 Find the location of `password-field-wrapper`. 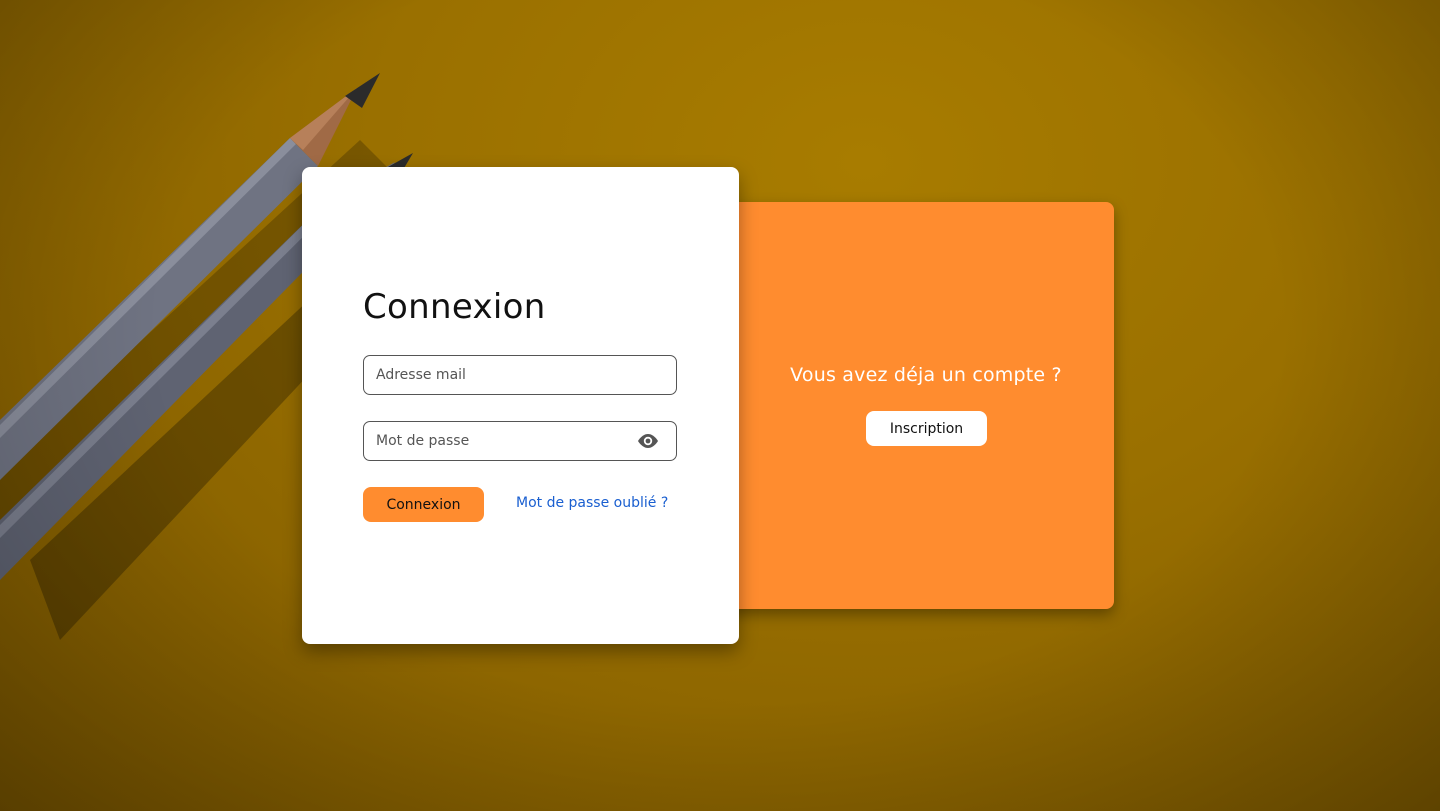

password-field-wrapper is located at coordinates (520, 441).